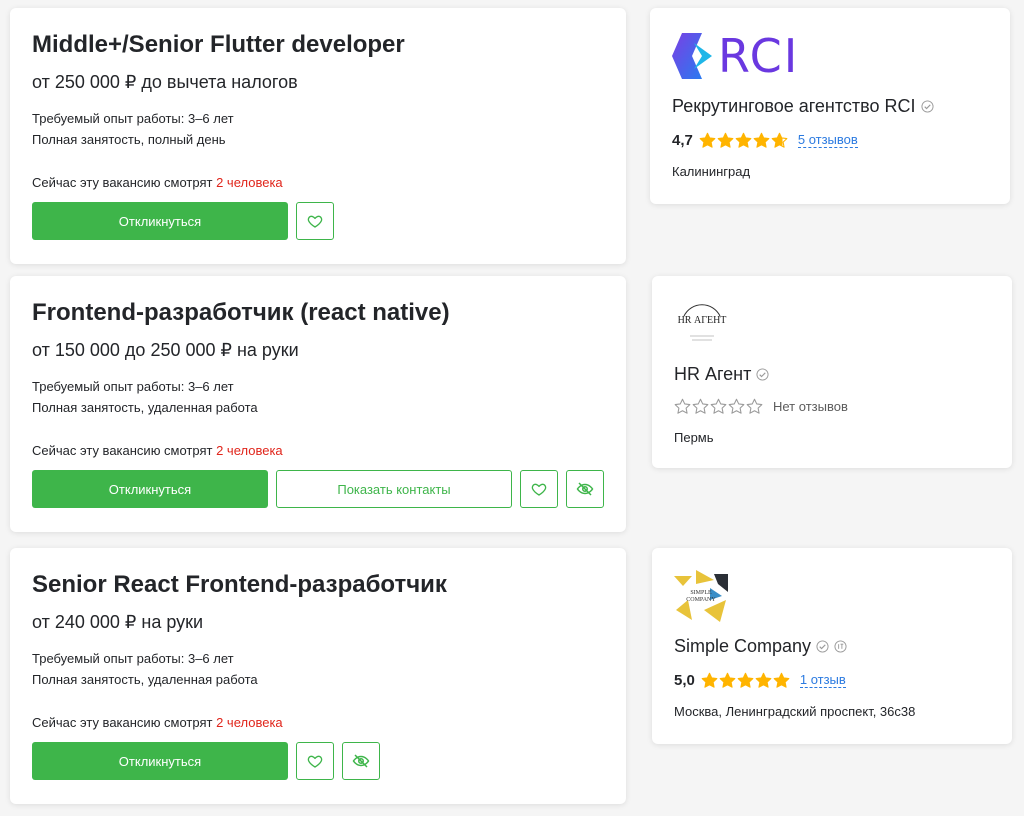 Image resolution: width=1024 pixels, height=816 pixels. I want to click on vacancy-salary: от 240 000 ₽ на руки, so click(118, 622).